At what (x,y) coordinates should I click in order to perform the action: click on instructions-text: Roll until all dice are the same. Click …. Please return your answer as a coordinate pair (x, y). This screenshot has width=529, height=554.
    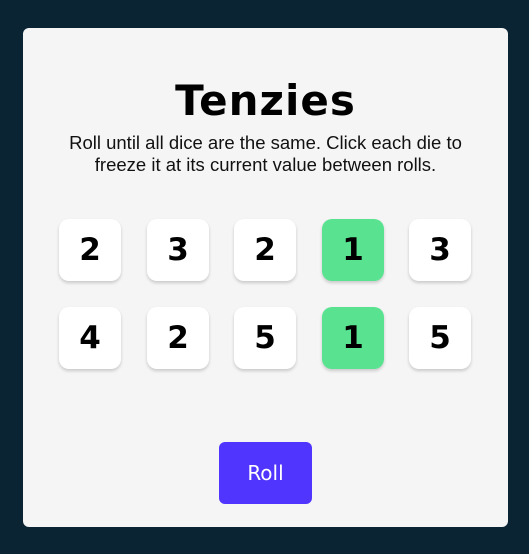
    Looking at the image, I should click on (265, 153).